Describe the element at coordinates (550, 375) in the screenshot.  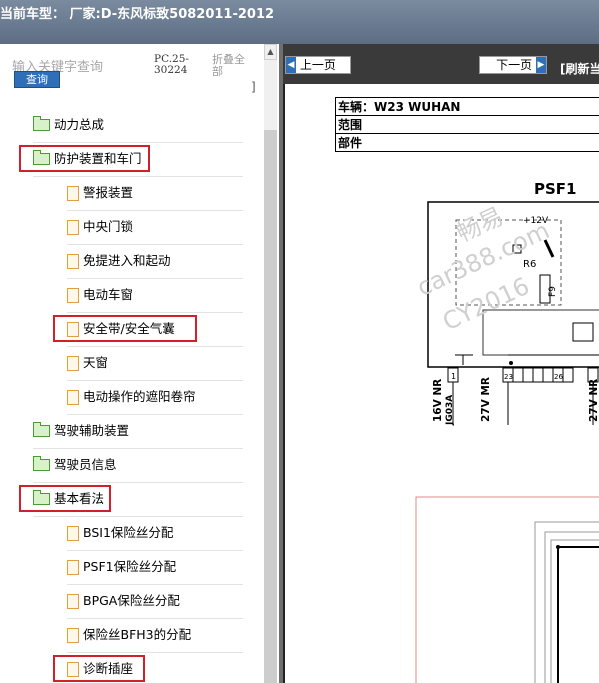
I see `connector-pins` at that location.